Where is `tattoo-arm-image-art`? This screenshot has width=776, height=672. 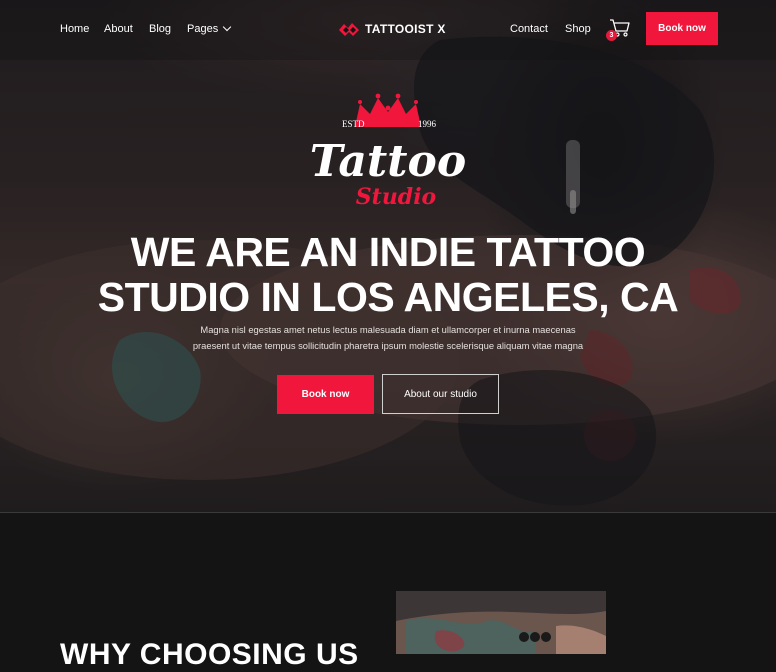 tattoo-arm-image-art is located at coordinates (501, 622).